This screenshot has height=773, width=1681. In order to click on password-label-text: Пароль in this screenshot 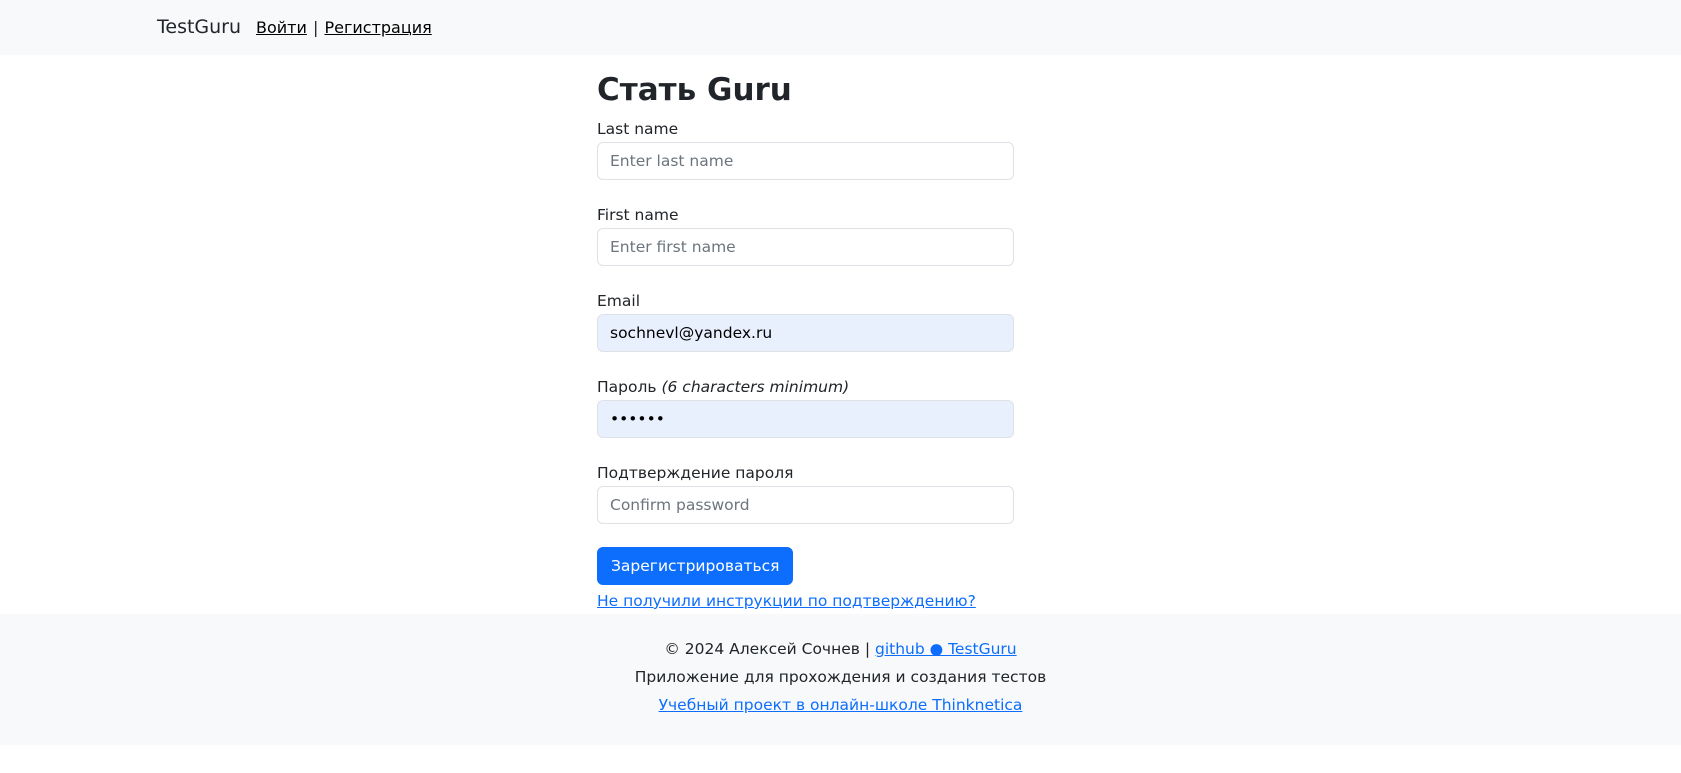, I will do `click(627, 387)`.